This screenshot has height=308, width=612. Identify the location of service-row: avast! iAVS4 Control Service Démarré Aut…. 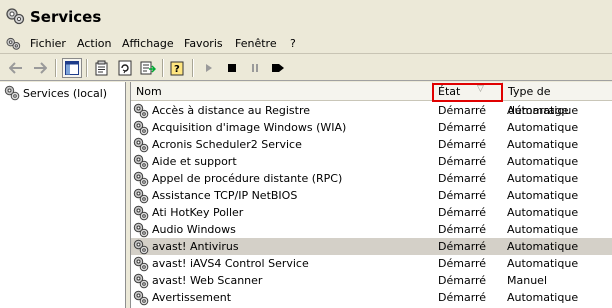
(371, 263).